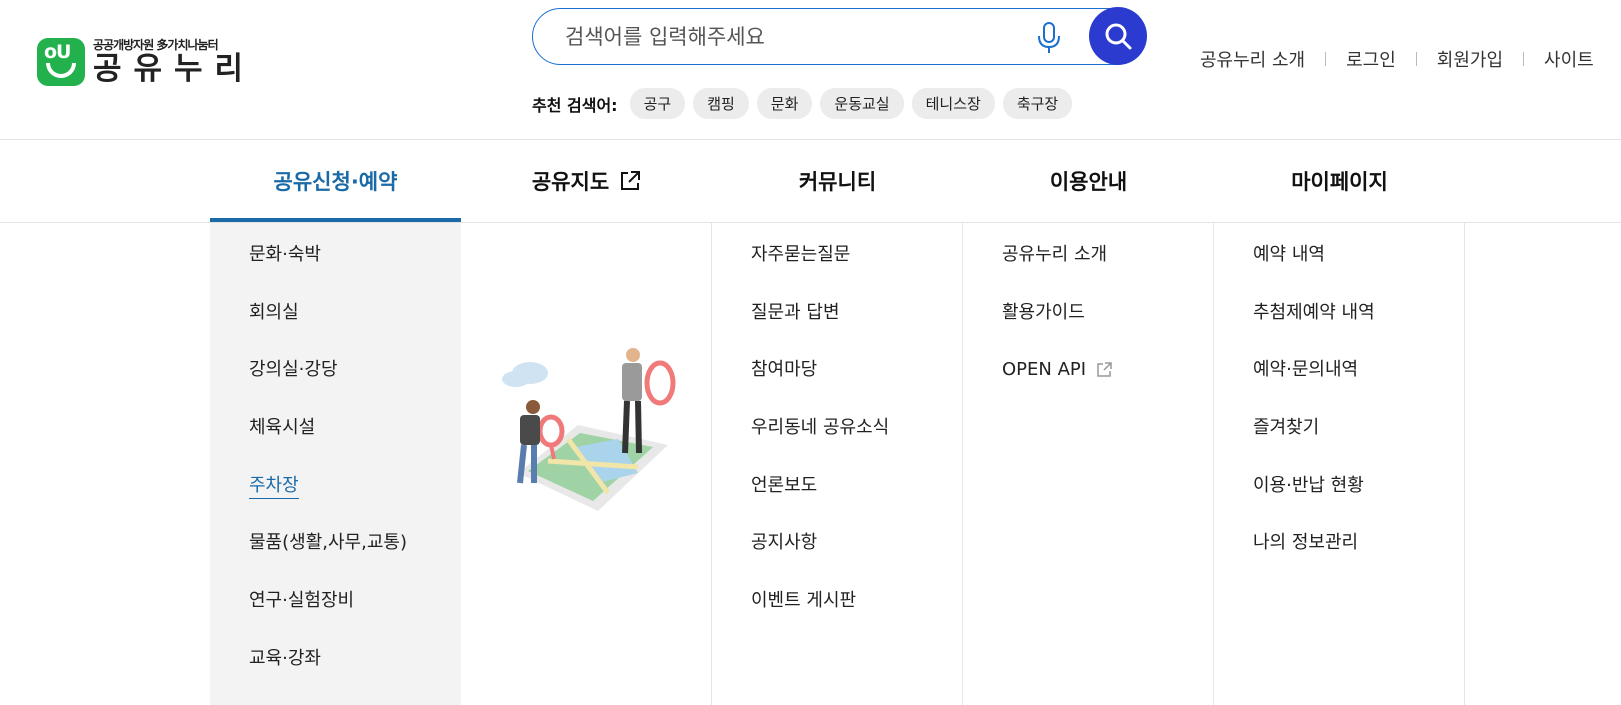 This screenshot has height=705, width=1621. I want to click on keyword-chip: 공구, so click(657, 103).